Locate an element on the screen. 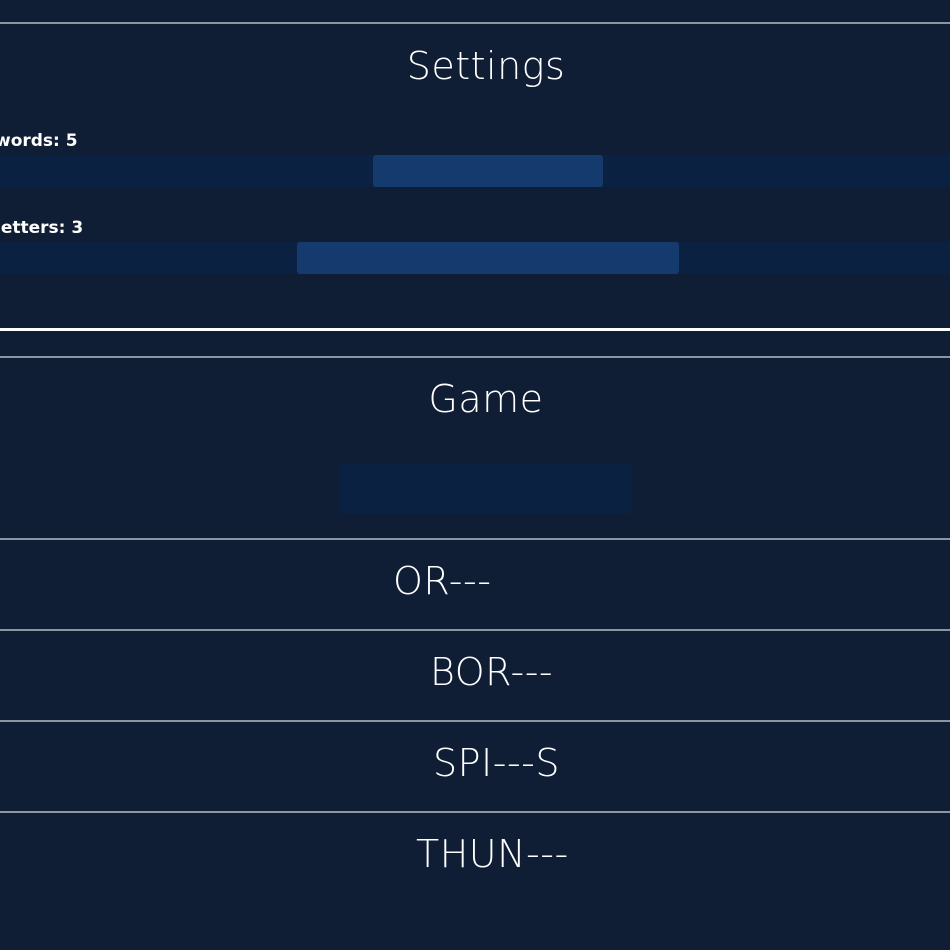 The height and width of the screenshot is (950, 950). word-item-1: OR--- is located at coordinates (442, 581).